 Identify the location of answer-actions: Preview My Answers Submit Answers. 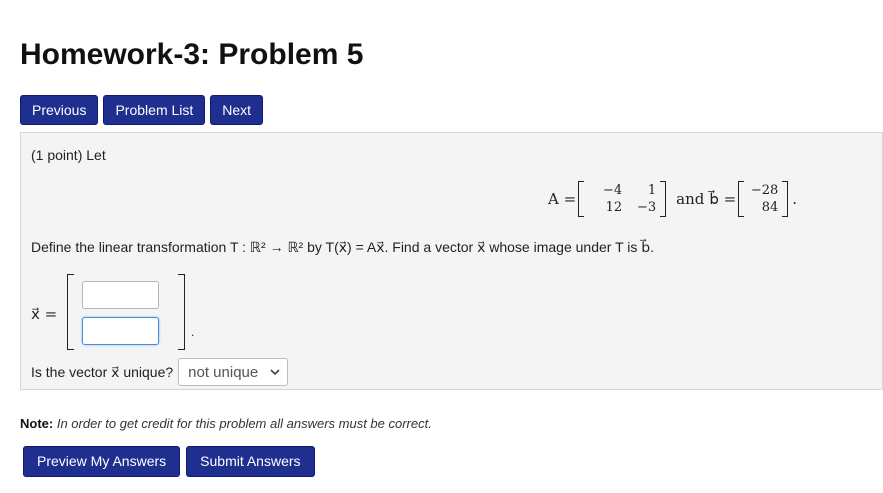
(169, 461).